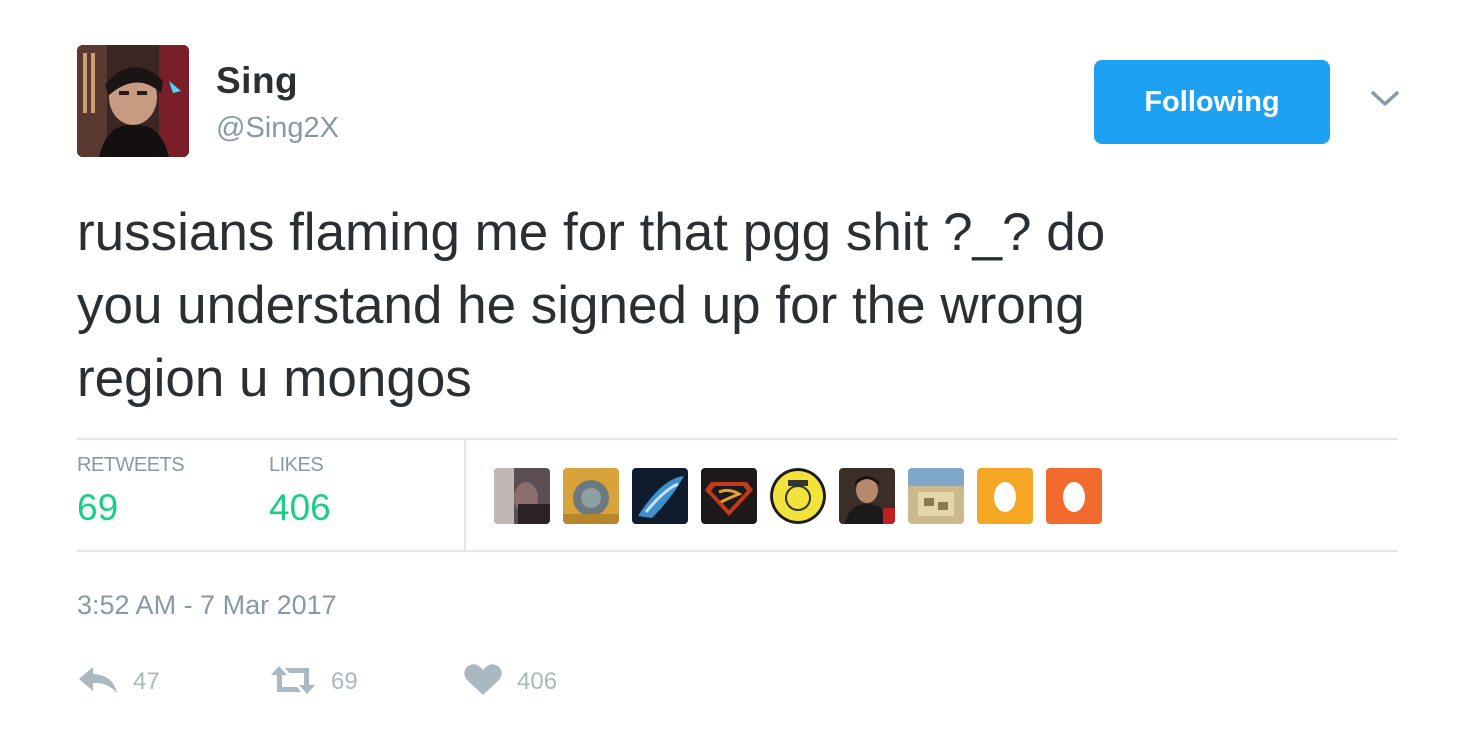 Image resolution: width=1460 pixels, height=742 pixels. I want to click on like-count: 406, so click(537, 681).